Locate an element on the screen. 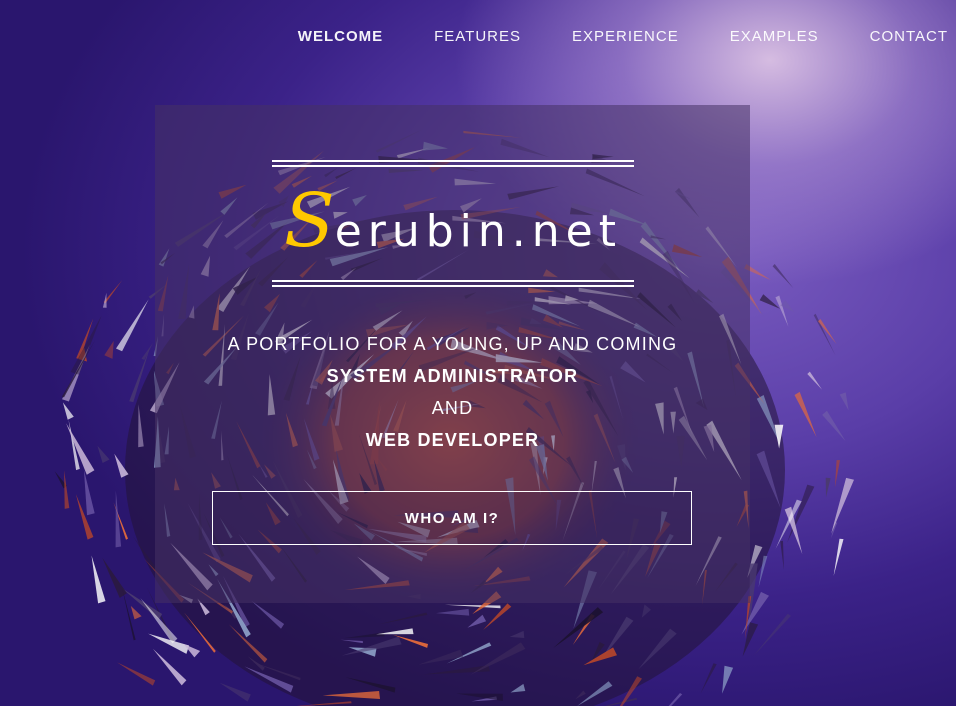 This screenshot has height=706, width=956. tagline-role-1: SYSTEM ADMINISTRATOR is located at coordinates (452, 376).